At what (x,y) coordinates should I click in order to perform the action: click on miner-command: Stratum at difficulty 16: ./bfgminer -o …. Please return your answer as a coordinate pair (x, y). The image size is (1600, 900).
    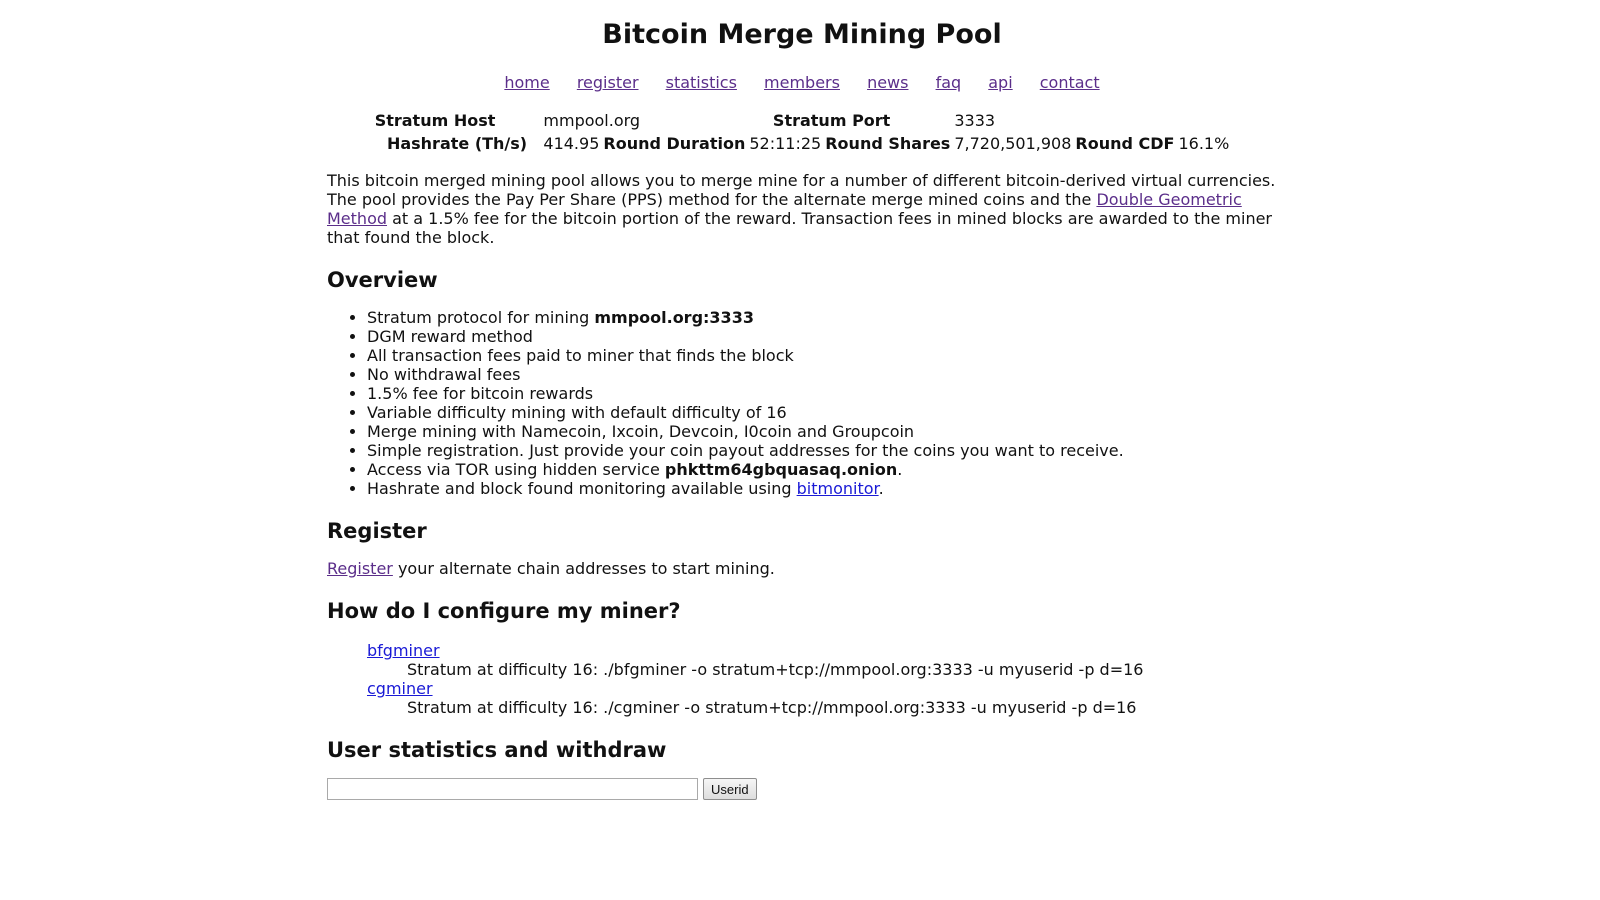
    Looking at the image, I should click on (775, 669).